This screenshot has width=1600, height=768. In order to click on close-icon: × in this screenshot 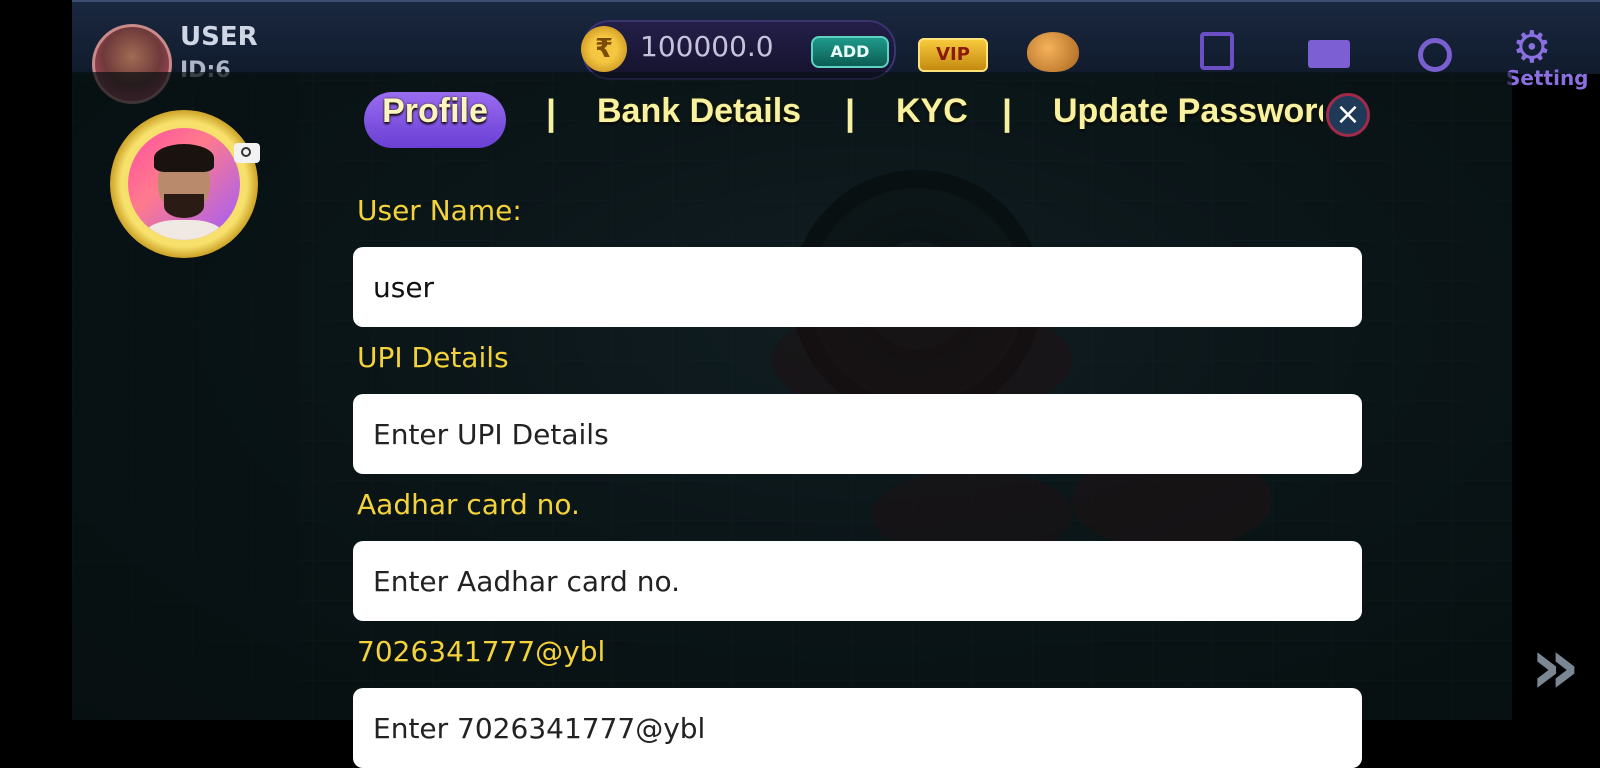, I will do `click(1348, 114)`.